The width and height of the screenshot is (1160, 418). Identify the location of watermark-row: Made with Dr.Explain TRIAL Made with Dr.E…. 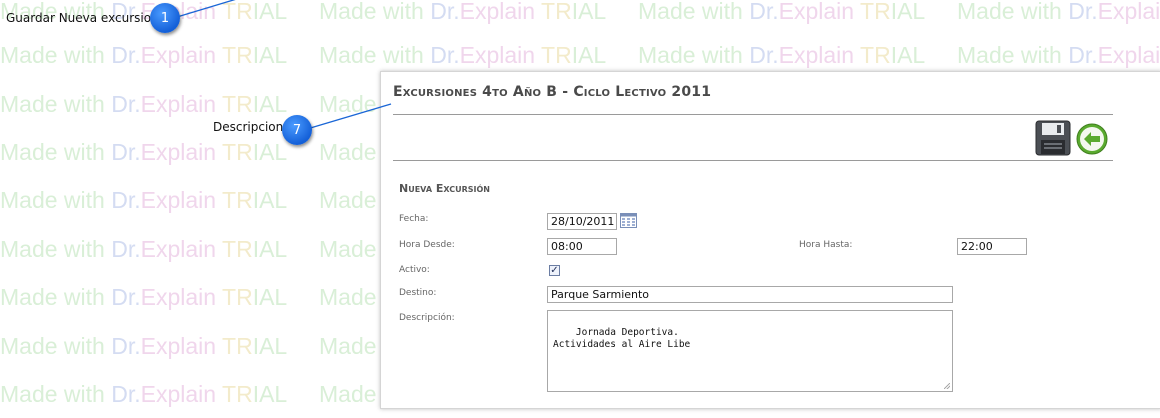
(580, 55).